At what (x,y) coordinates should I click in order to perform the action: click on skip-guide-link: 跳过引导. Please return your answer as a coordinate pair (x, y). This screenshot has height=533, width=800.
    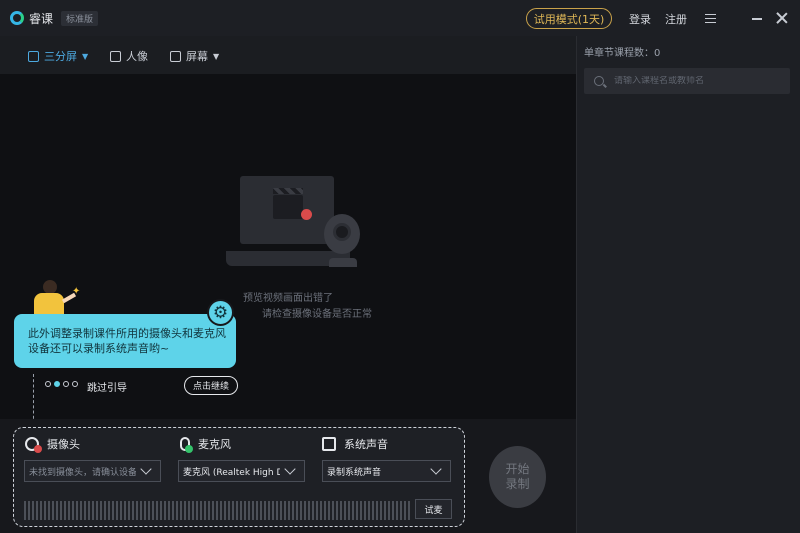
    Looking at the image, I should click on (107, 386).